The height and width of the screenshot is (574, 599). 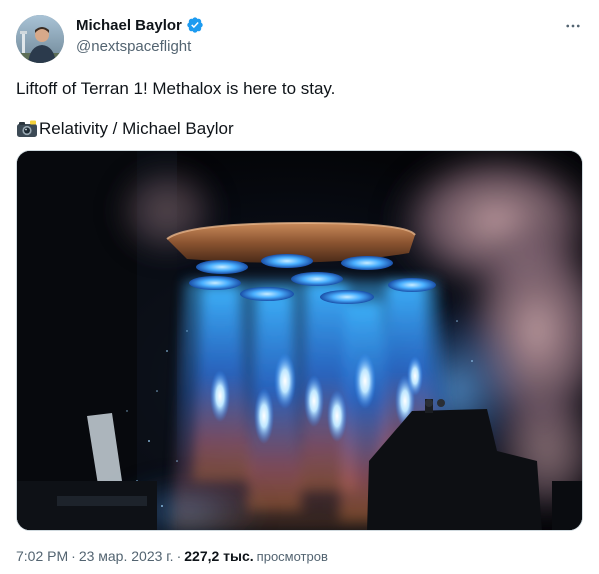 I want to click on views-label: просмотров, so click(x=292, y=556).